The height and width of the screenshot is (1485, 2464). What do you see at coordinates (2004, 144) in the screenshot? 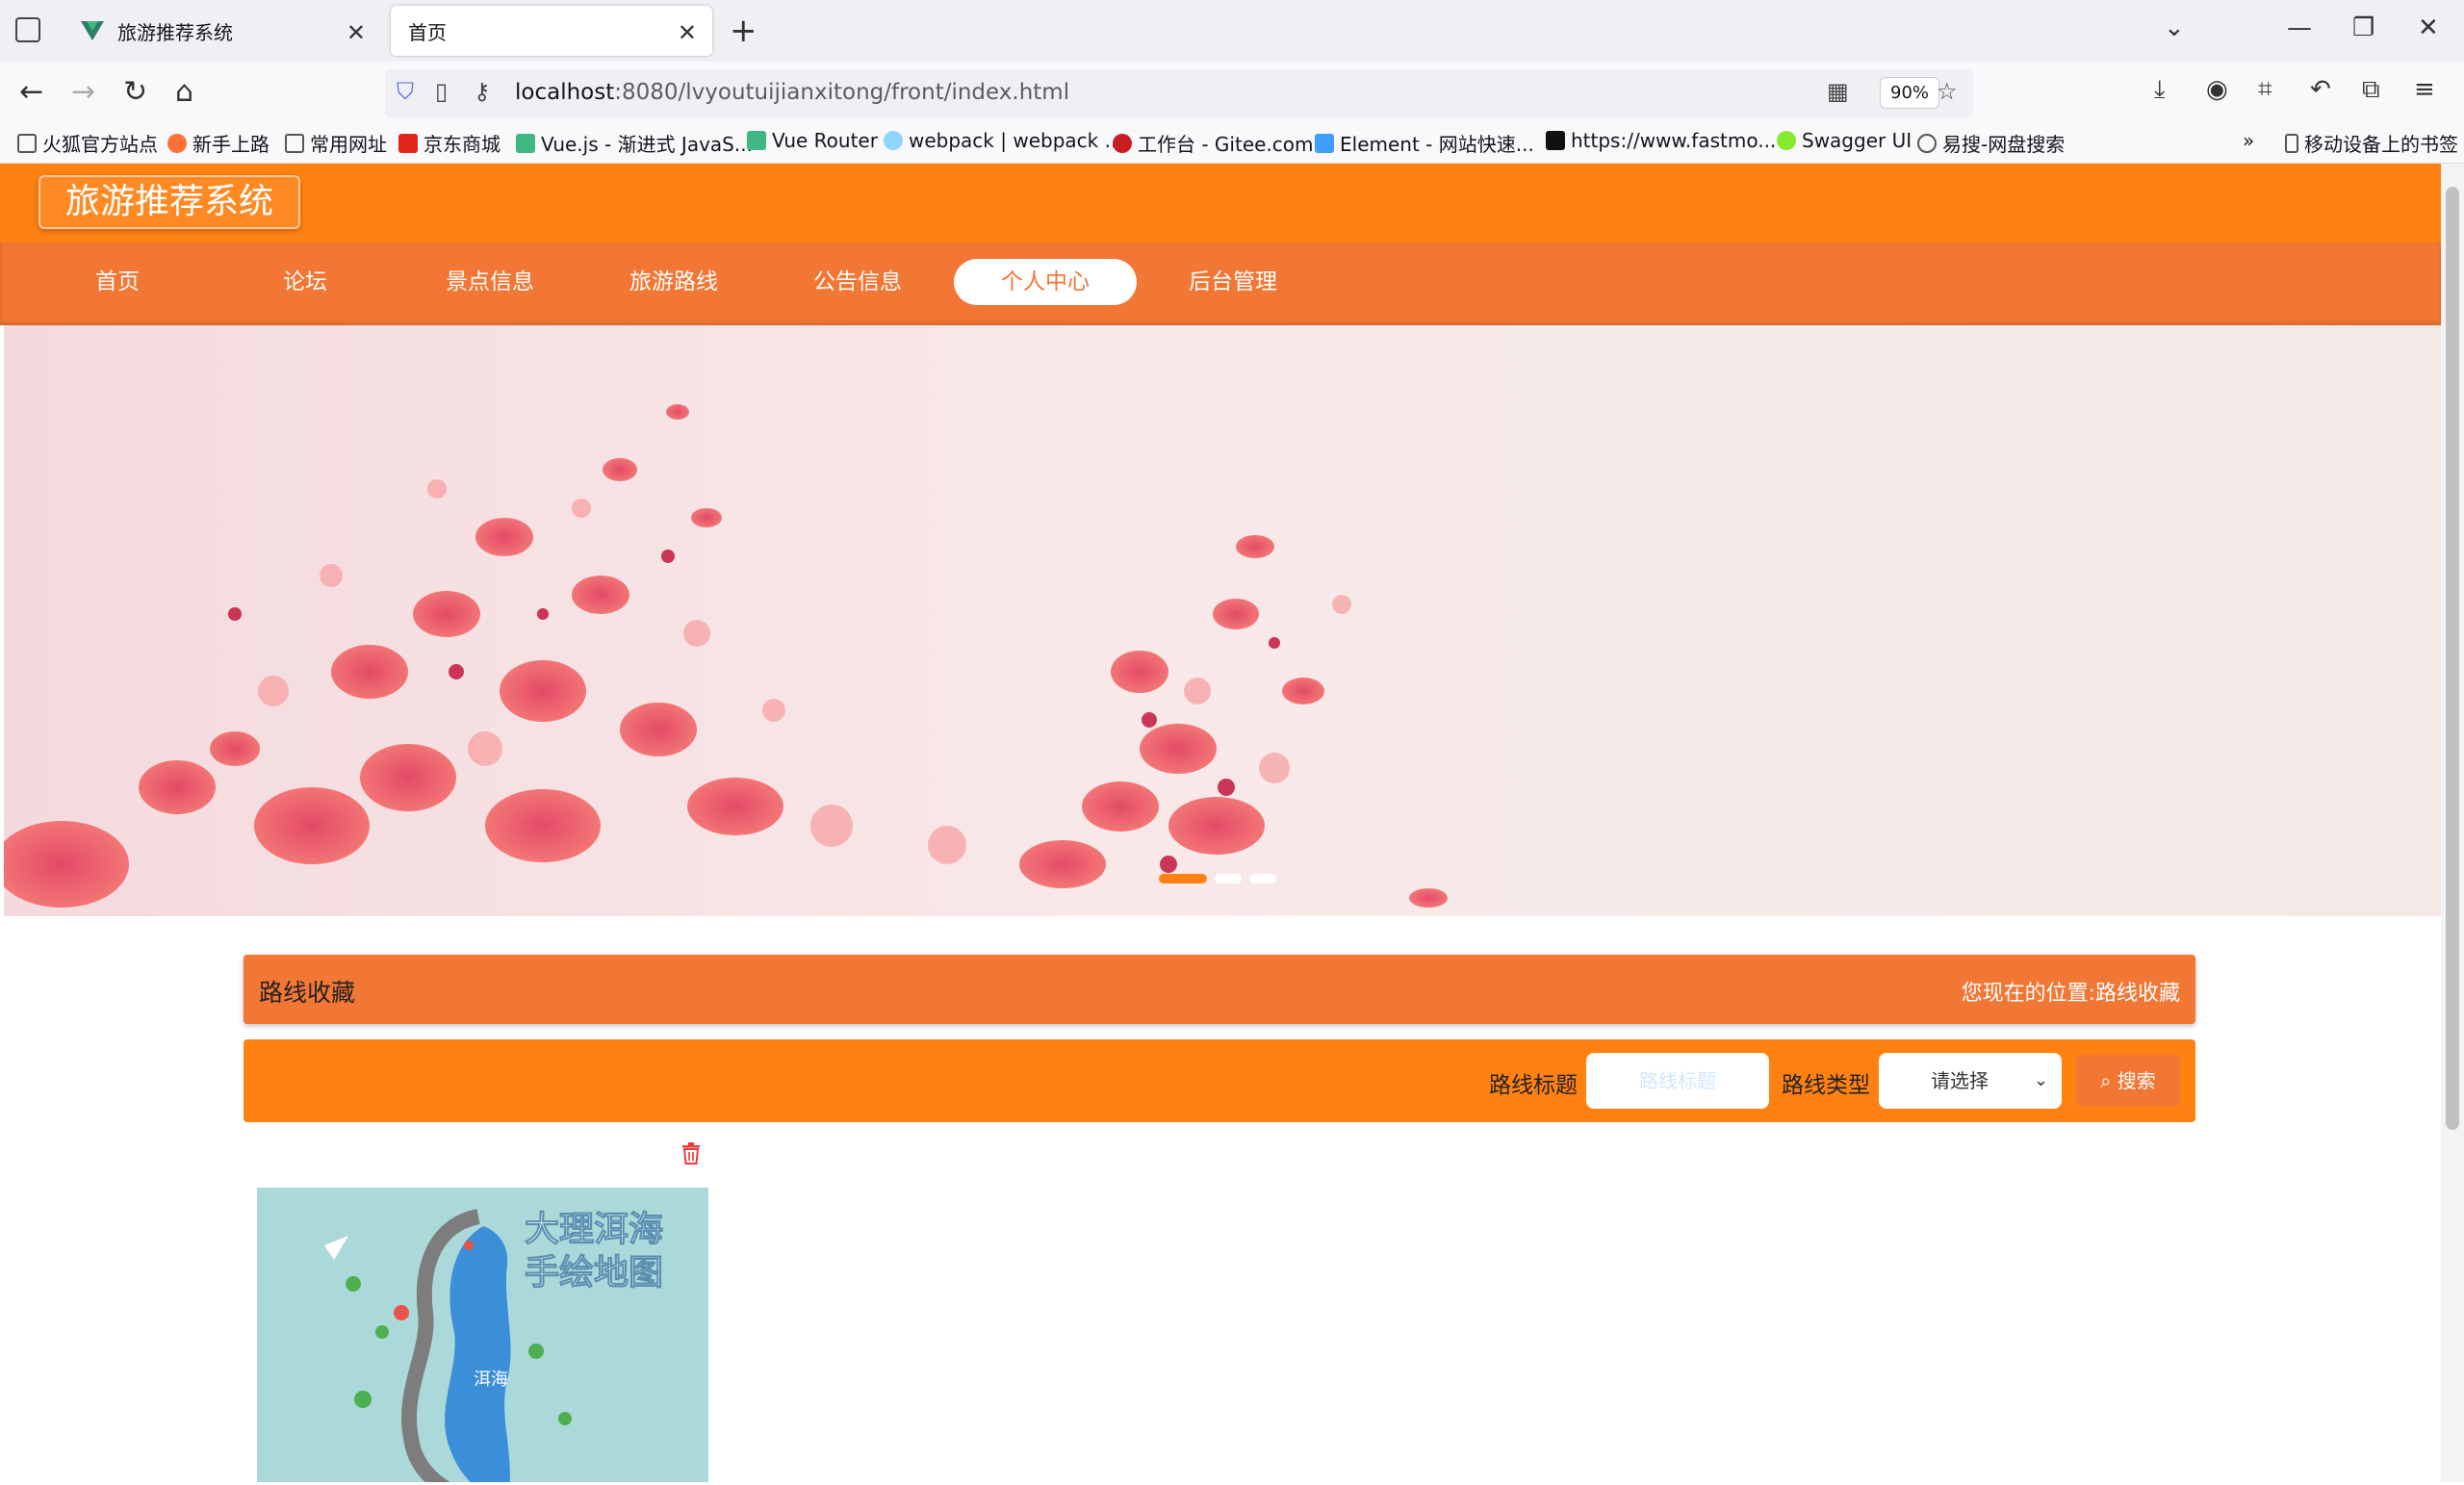
I see `bookmark-label: 易搜-网盘搜索` at bounding box center [2004, 144].